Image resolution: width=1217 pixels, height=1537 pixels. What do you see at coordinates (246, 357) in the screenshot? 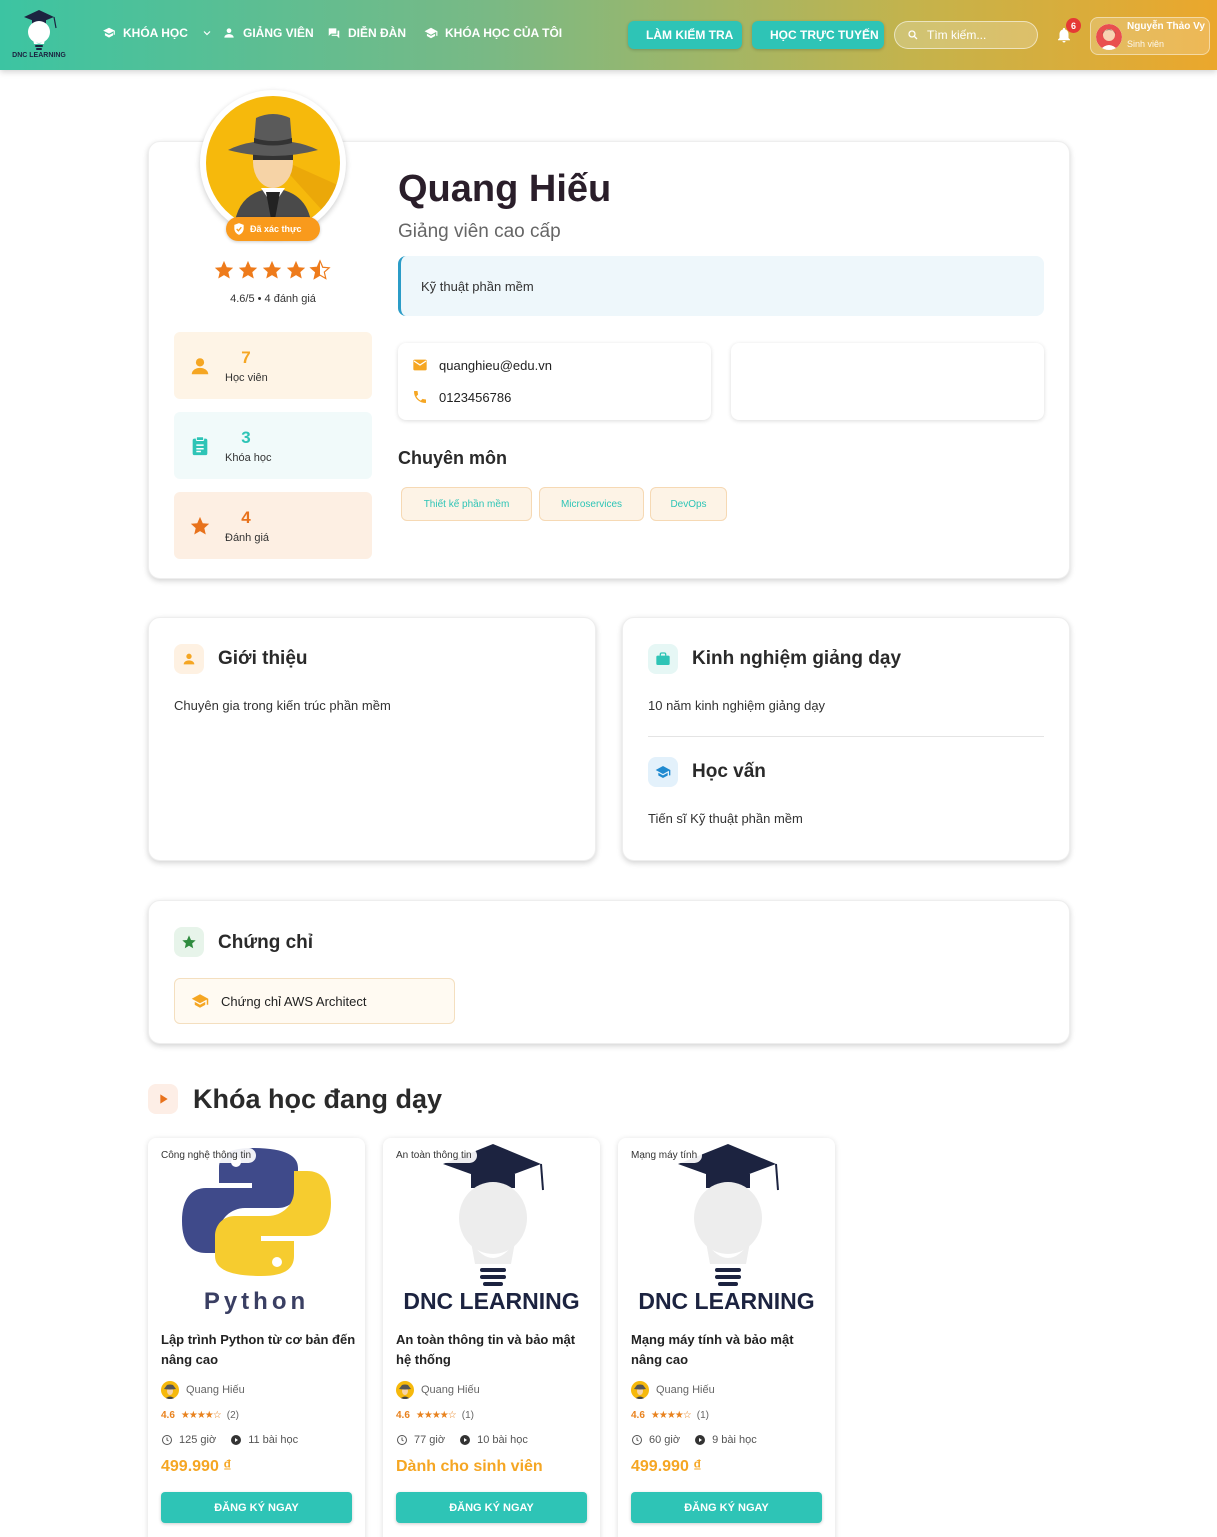
I see `stat-students-value: 7` at bounding box center [246, 357].